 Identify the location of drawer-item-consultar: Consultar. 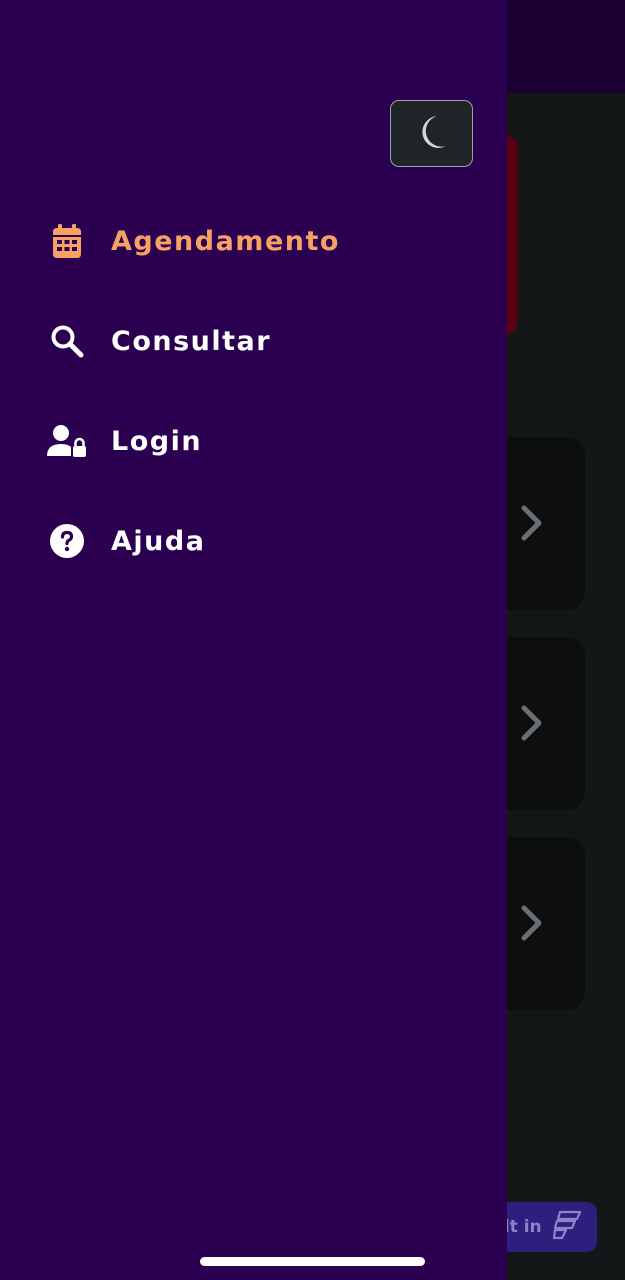
(157, 341).